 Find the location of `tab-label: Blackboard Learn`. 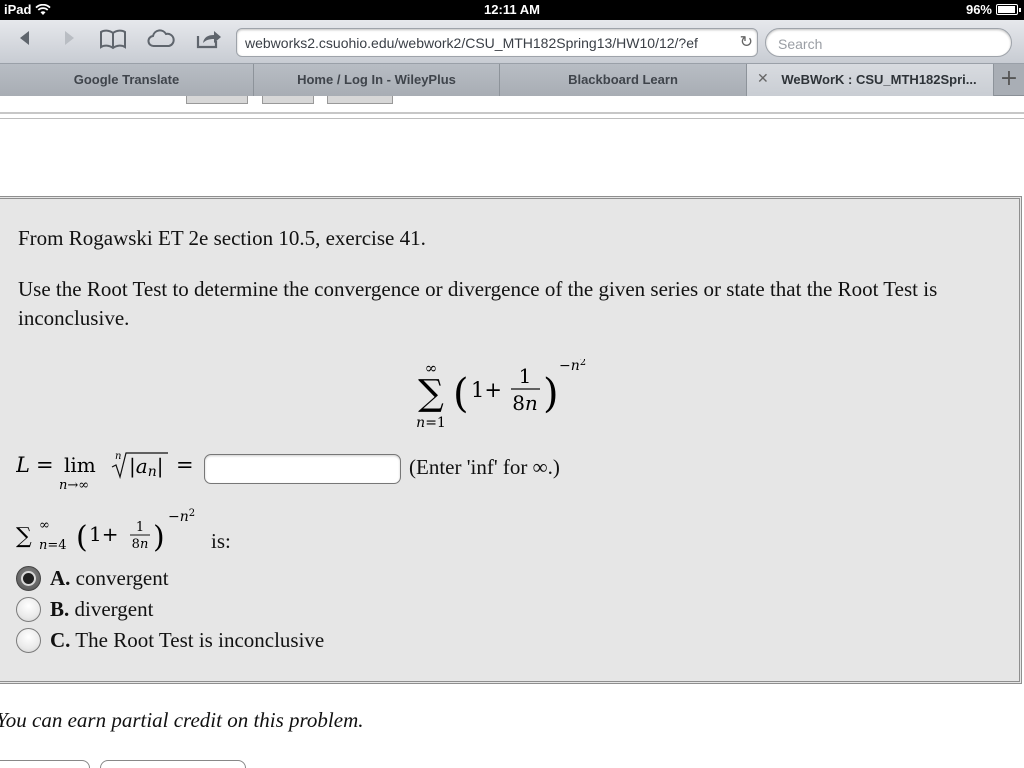

tab-label: Blackboard Learn is located at coordinates (623, 79).